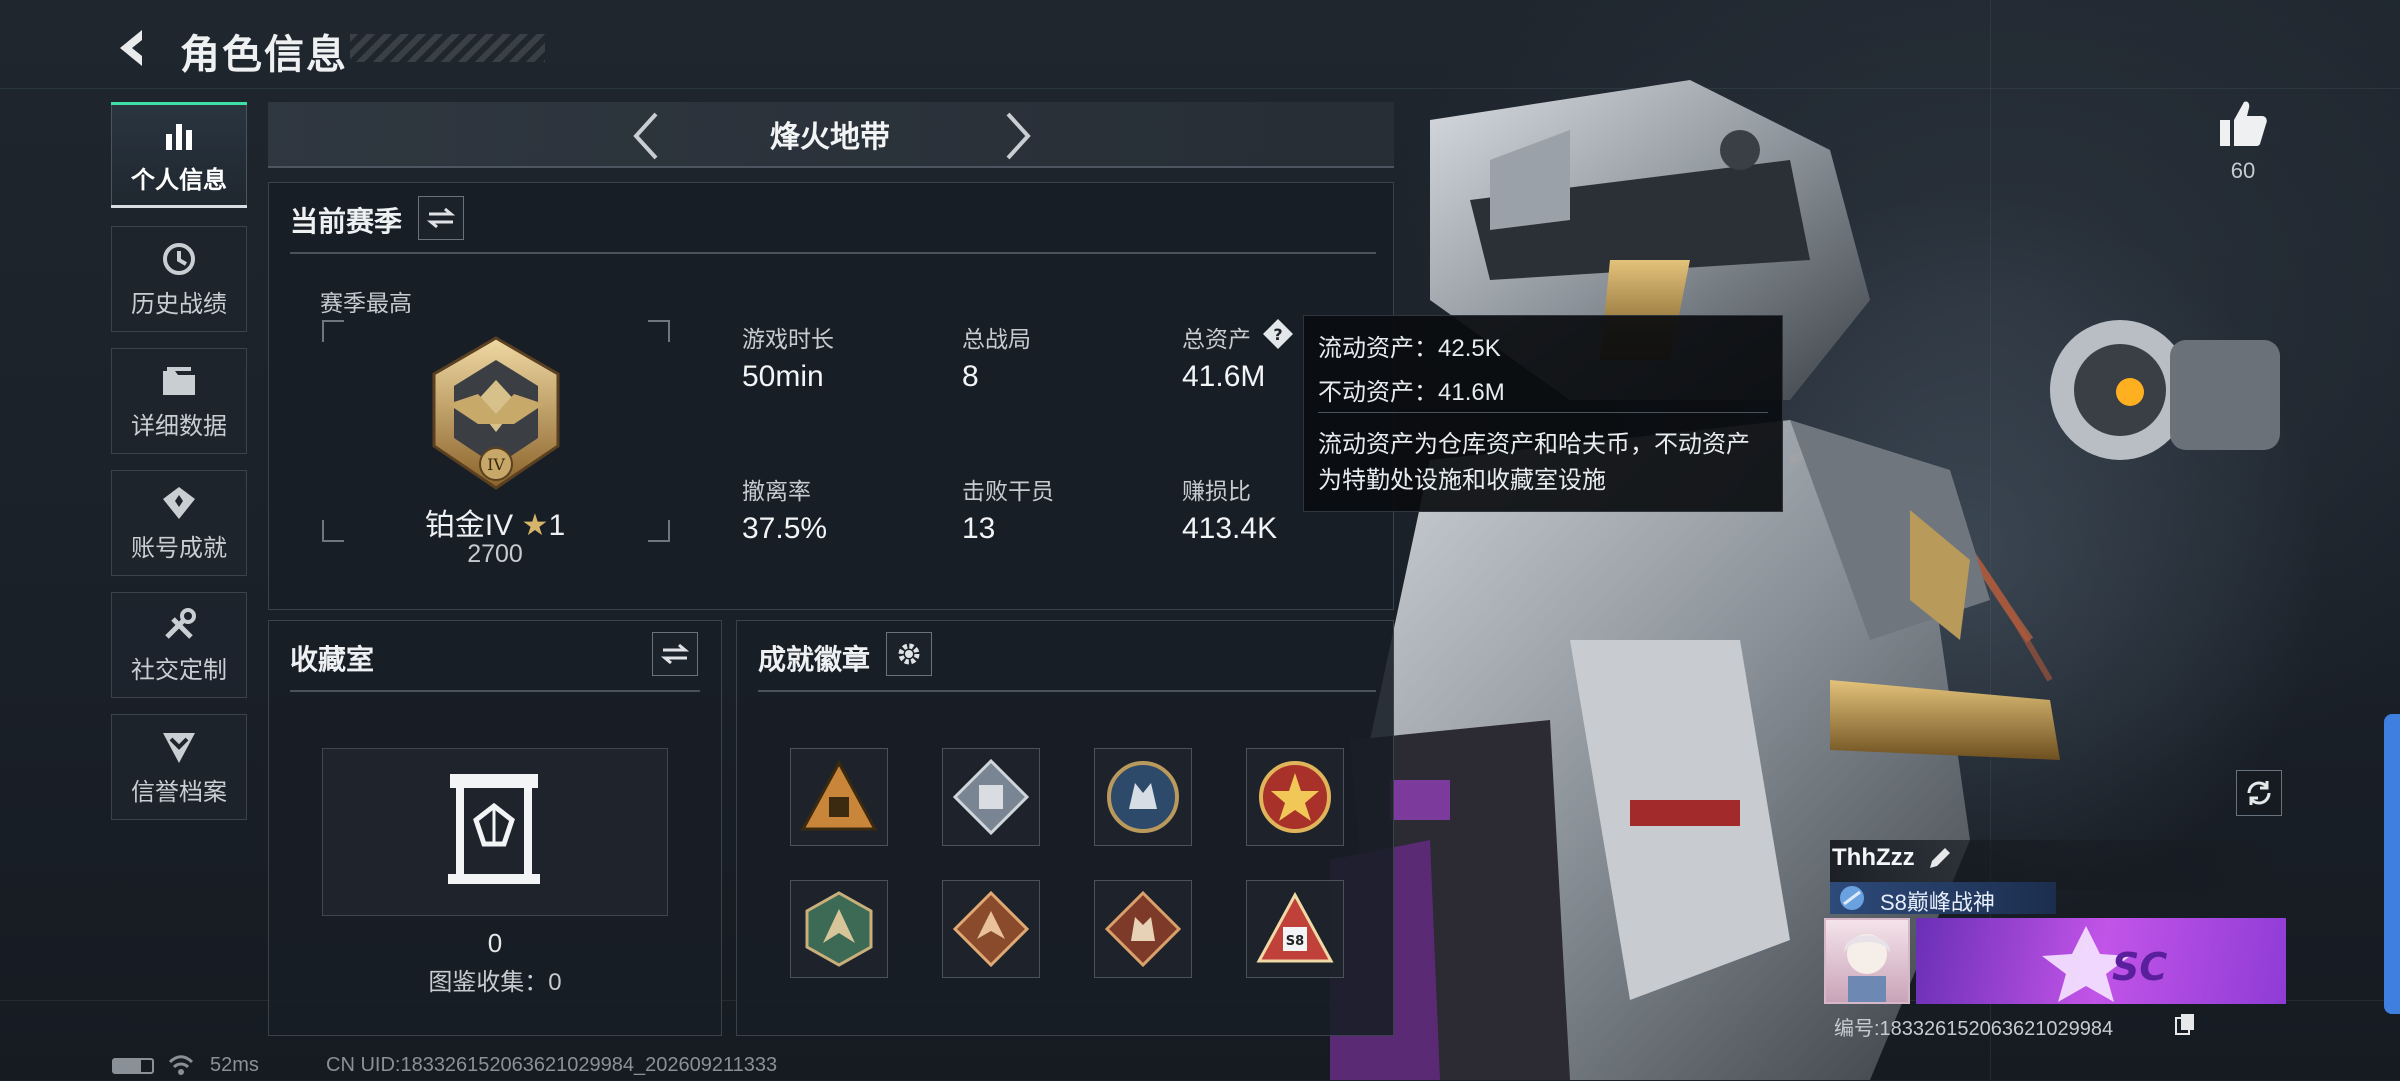 The height and width of the screenshot is (1081, 2400). I want to click on pencil-icon, so click(1940, 858).